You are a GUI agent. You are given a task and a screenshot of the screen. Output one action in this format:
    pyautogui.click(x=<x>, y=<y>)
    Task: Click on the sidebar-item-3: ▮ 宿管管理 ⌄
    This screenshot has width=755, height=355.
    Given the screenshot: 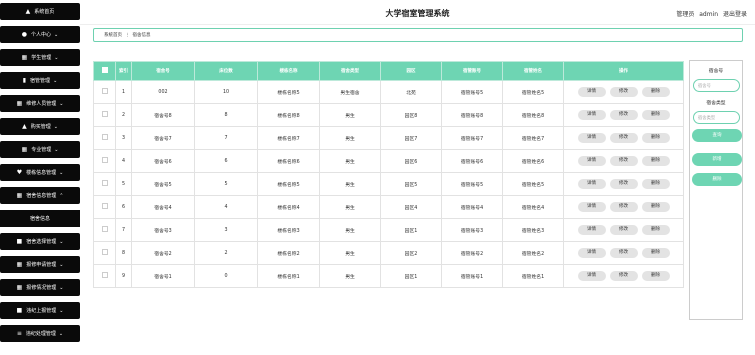 What is the action you would take?
    pyautogui.click(x=40, y=80)
    